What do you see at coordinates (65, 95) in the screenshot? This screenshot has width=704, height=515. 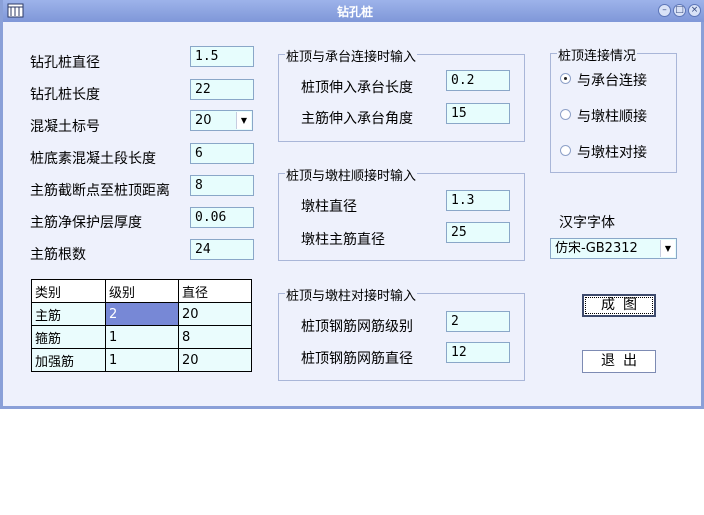 I see `pile-length-label: 钻孔桩长度` at bounding box center [65, 95].